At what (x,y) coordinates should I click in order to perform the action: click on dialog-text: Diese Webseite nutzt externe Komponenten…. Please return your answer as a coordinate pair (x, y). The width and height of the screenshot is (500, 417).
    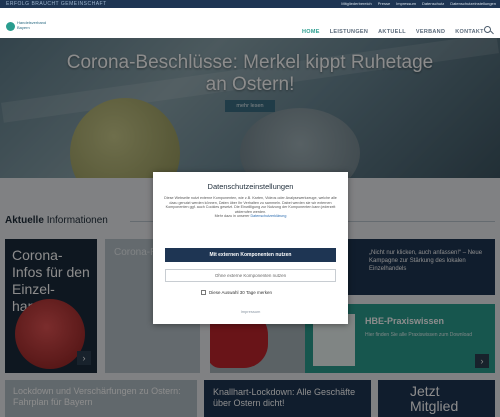
    Looking at the image, I should click on (250, 205).